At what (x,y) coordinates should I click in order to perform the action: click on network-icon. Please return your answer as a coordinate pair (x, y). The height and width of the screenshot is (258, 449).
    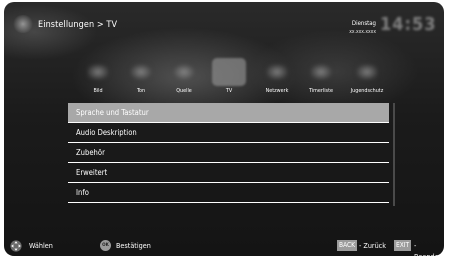
    Looking at the image, I should click on (277, 72).